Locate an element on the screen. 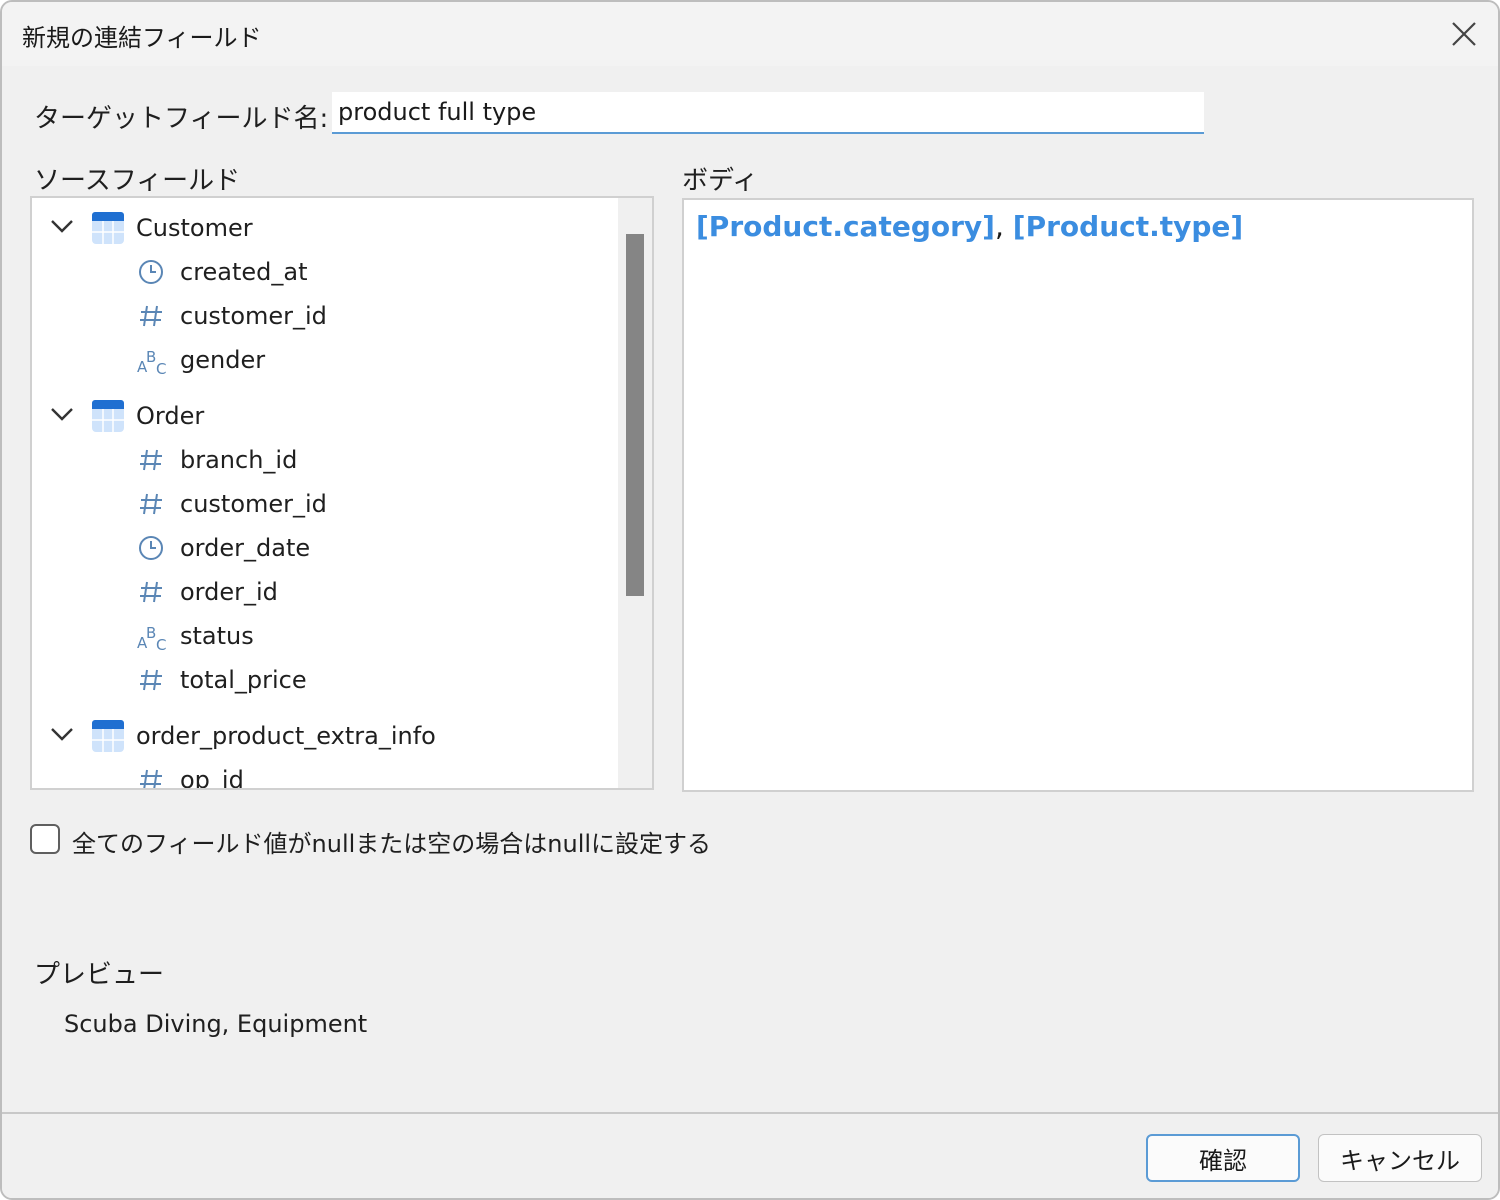  tree-field-row: created_at is located at coordinates (322, 272).